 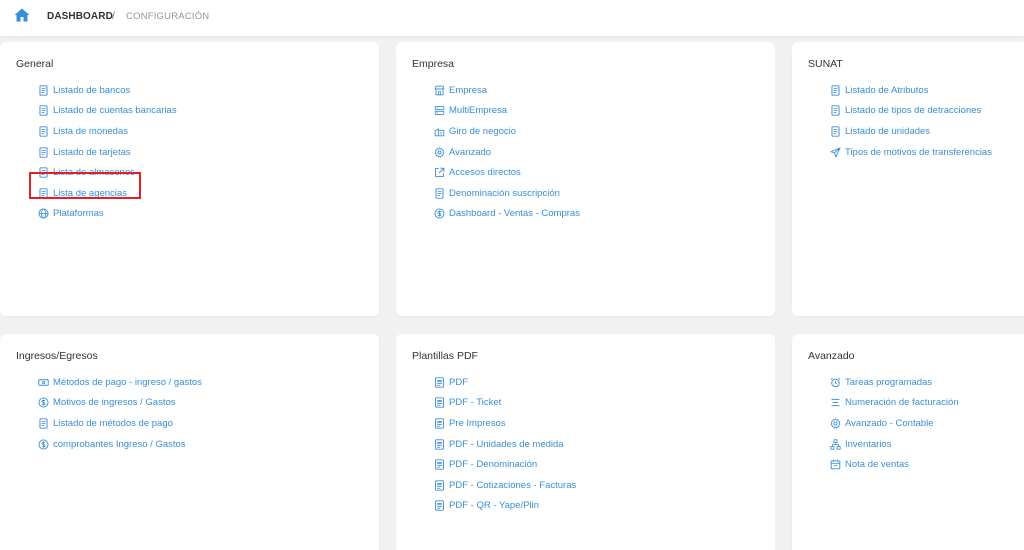 I want to click on menu-item-giro-de-negocio: Giro de negocio, so click(x=507, y=131).